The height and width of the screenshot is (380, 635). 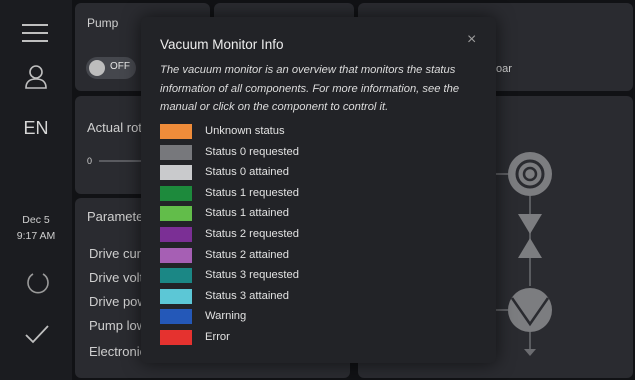 What do you see at coordinates (320, 194) in the screenshot?
I see `legend-item: Status 1 requested` at bounding box center [320, 194].